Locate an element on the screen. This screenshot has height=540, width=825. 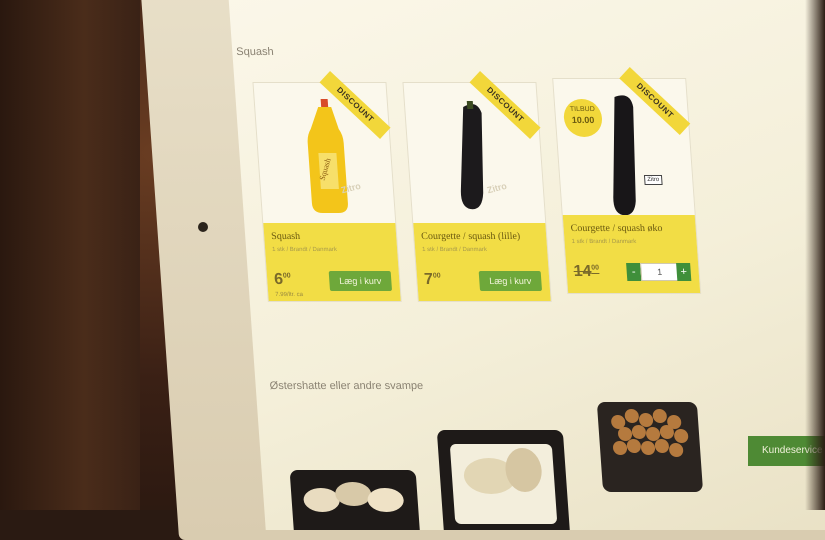
right-shadow is located at coordinates (815, 255).